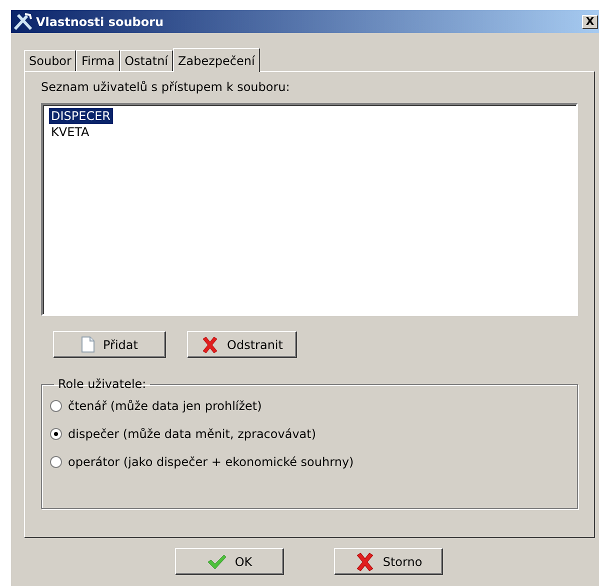 The image size is (599, 586). Describe the element at coordinates (211, 462) in the screenshot. I see `radio-label: operátor (jako dispečer + ekonomické souhrny)` at that location.